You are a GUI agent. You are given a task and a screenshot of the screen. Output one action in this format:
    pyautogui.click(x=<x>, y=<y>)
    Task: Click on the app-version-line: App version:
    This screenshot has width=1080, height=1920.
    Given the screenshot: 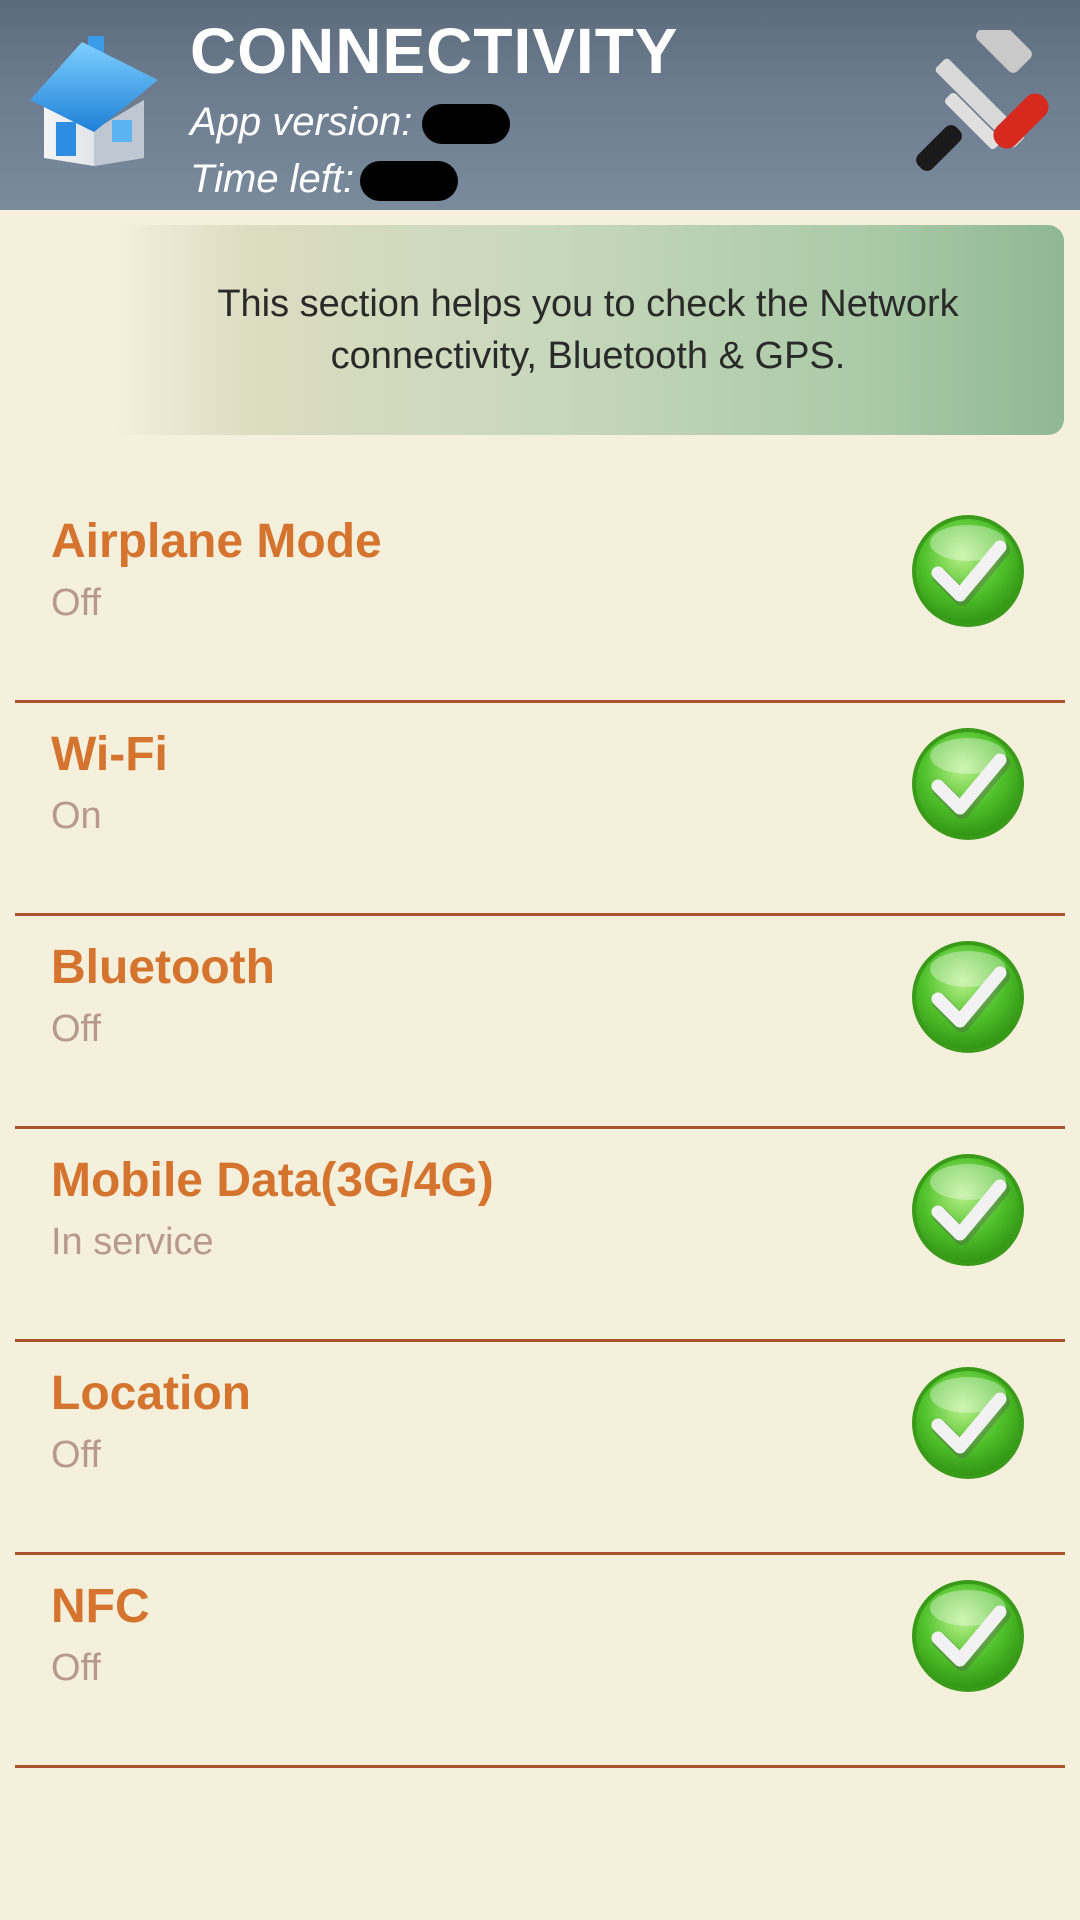 What is the action you would take?
    pyautogui.click(x=350, y=122)
    